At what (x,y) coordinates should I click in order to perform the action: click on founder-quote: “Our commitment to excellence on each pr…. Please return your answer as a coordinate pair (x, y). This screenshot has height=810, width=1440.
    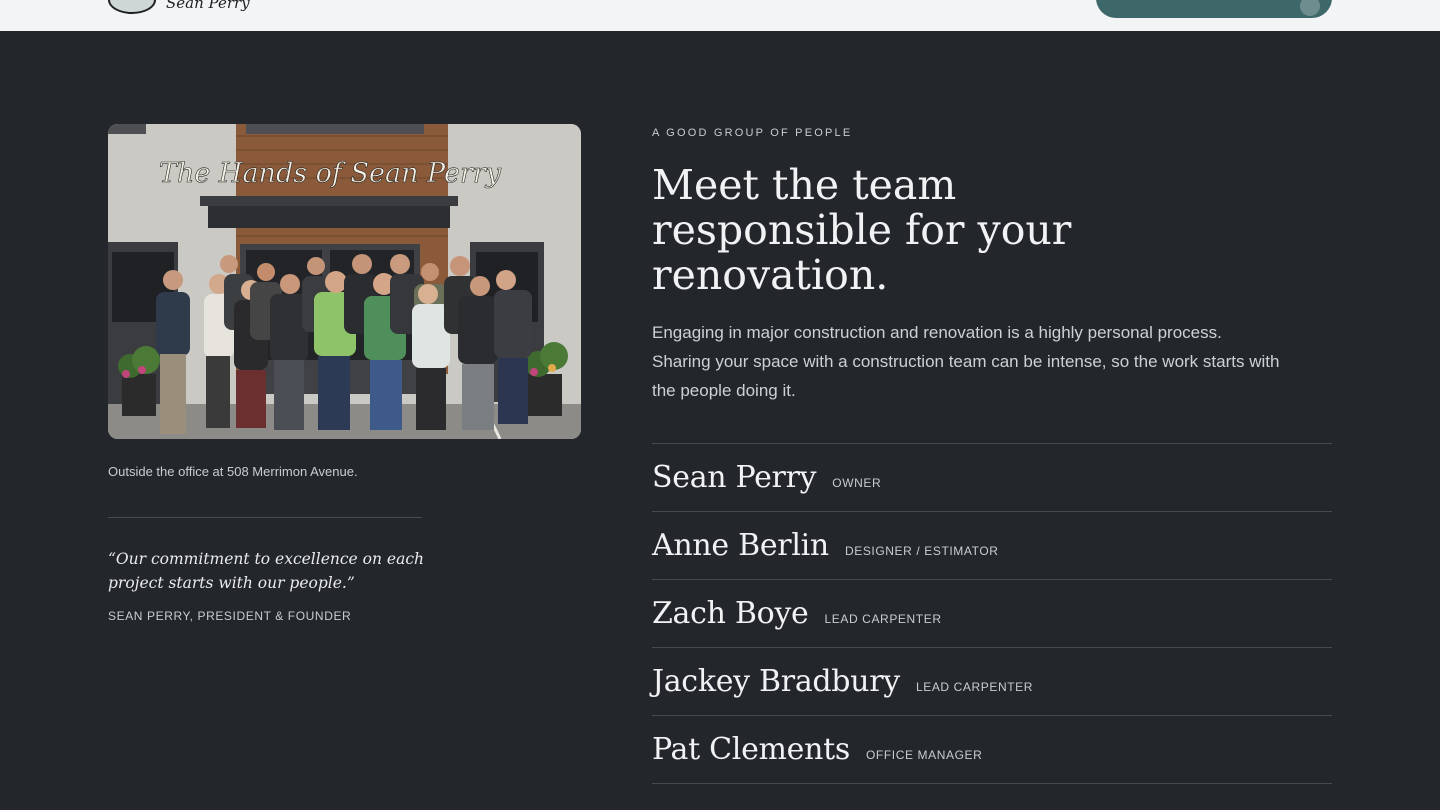
    Looking at the image, I should click on (266, 571).